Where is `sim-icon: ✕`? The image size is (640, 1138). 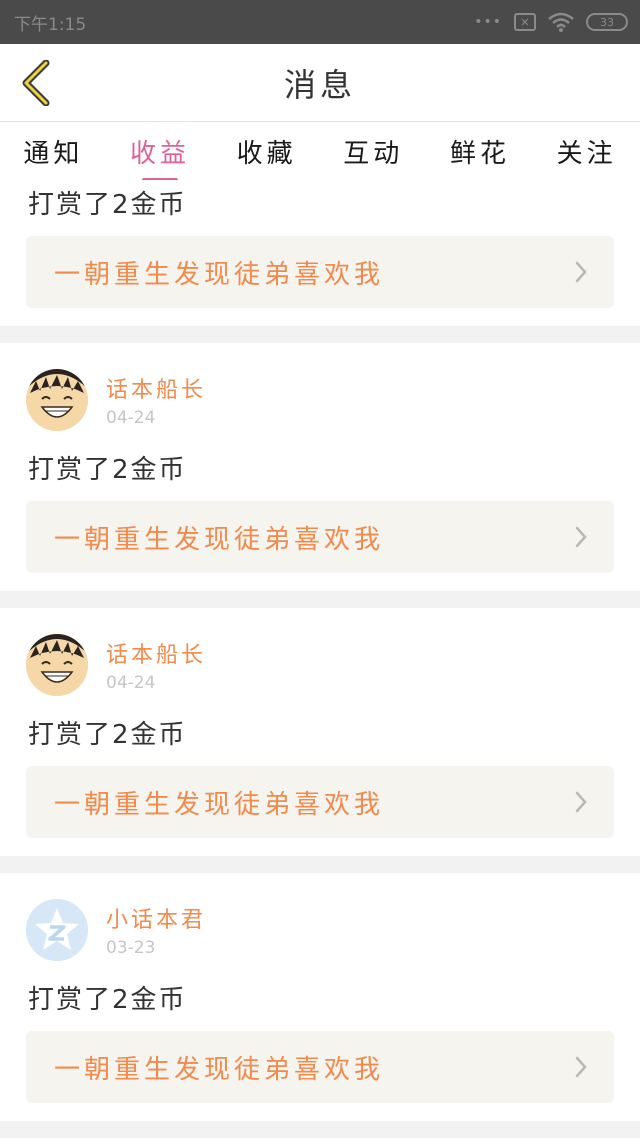 sim-icon: ✕ is located at coordinates (525, 22).